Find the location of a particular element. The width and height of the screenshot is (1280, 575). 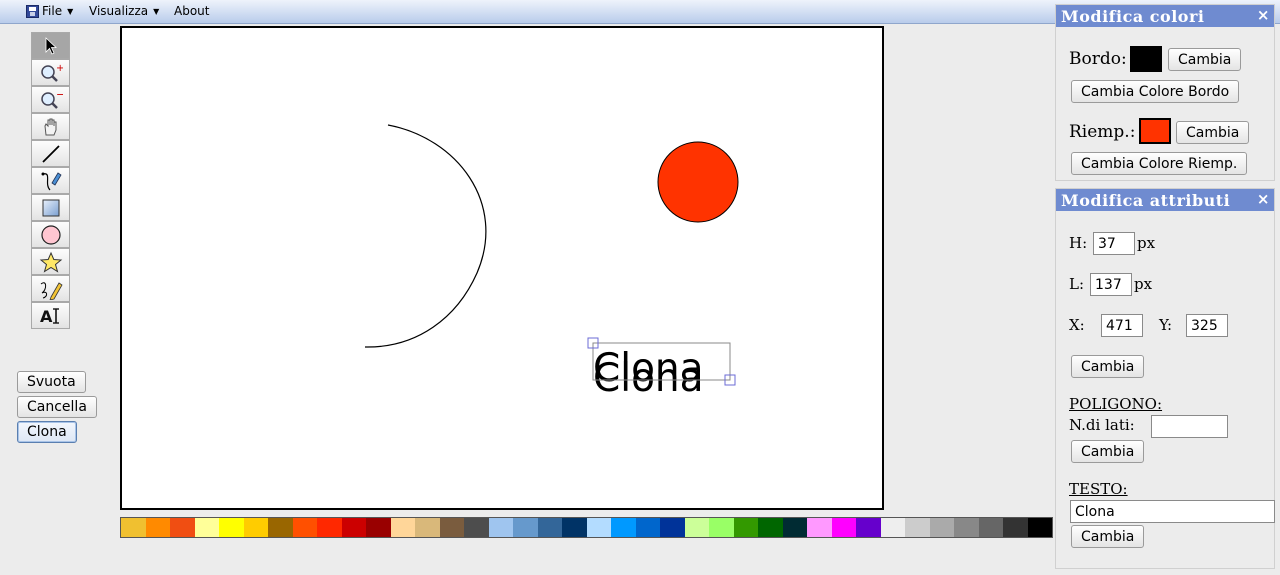

circle-tool is located at coordinates (50, 234).